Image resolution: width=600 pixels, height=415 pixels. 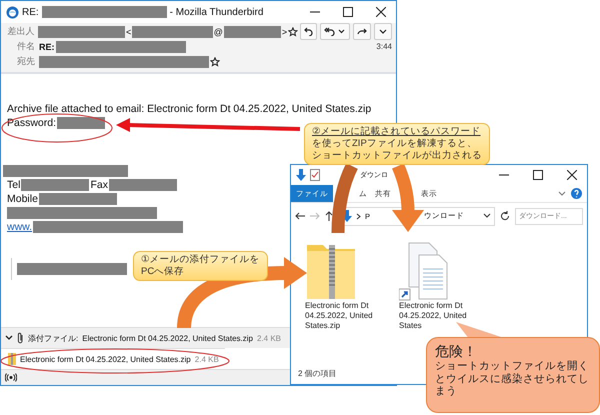 What do you see at coordinates (20, 338) in the screenshot?
I see `paperclip-icon` at bounding box center [20, 338].